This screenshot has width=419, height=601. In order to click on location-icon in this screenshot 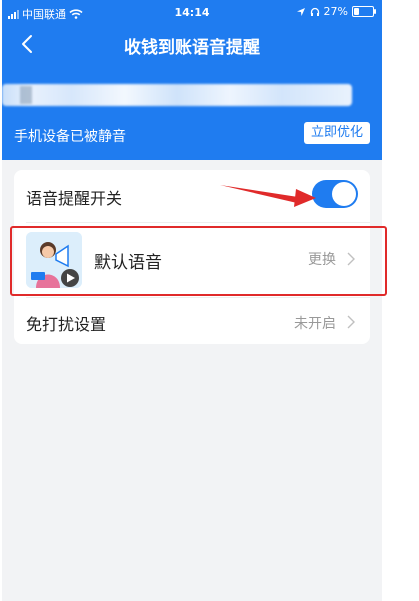, I will do `click(300, 11)`.